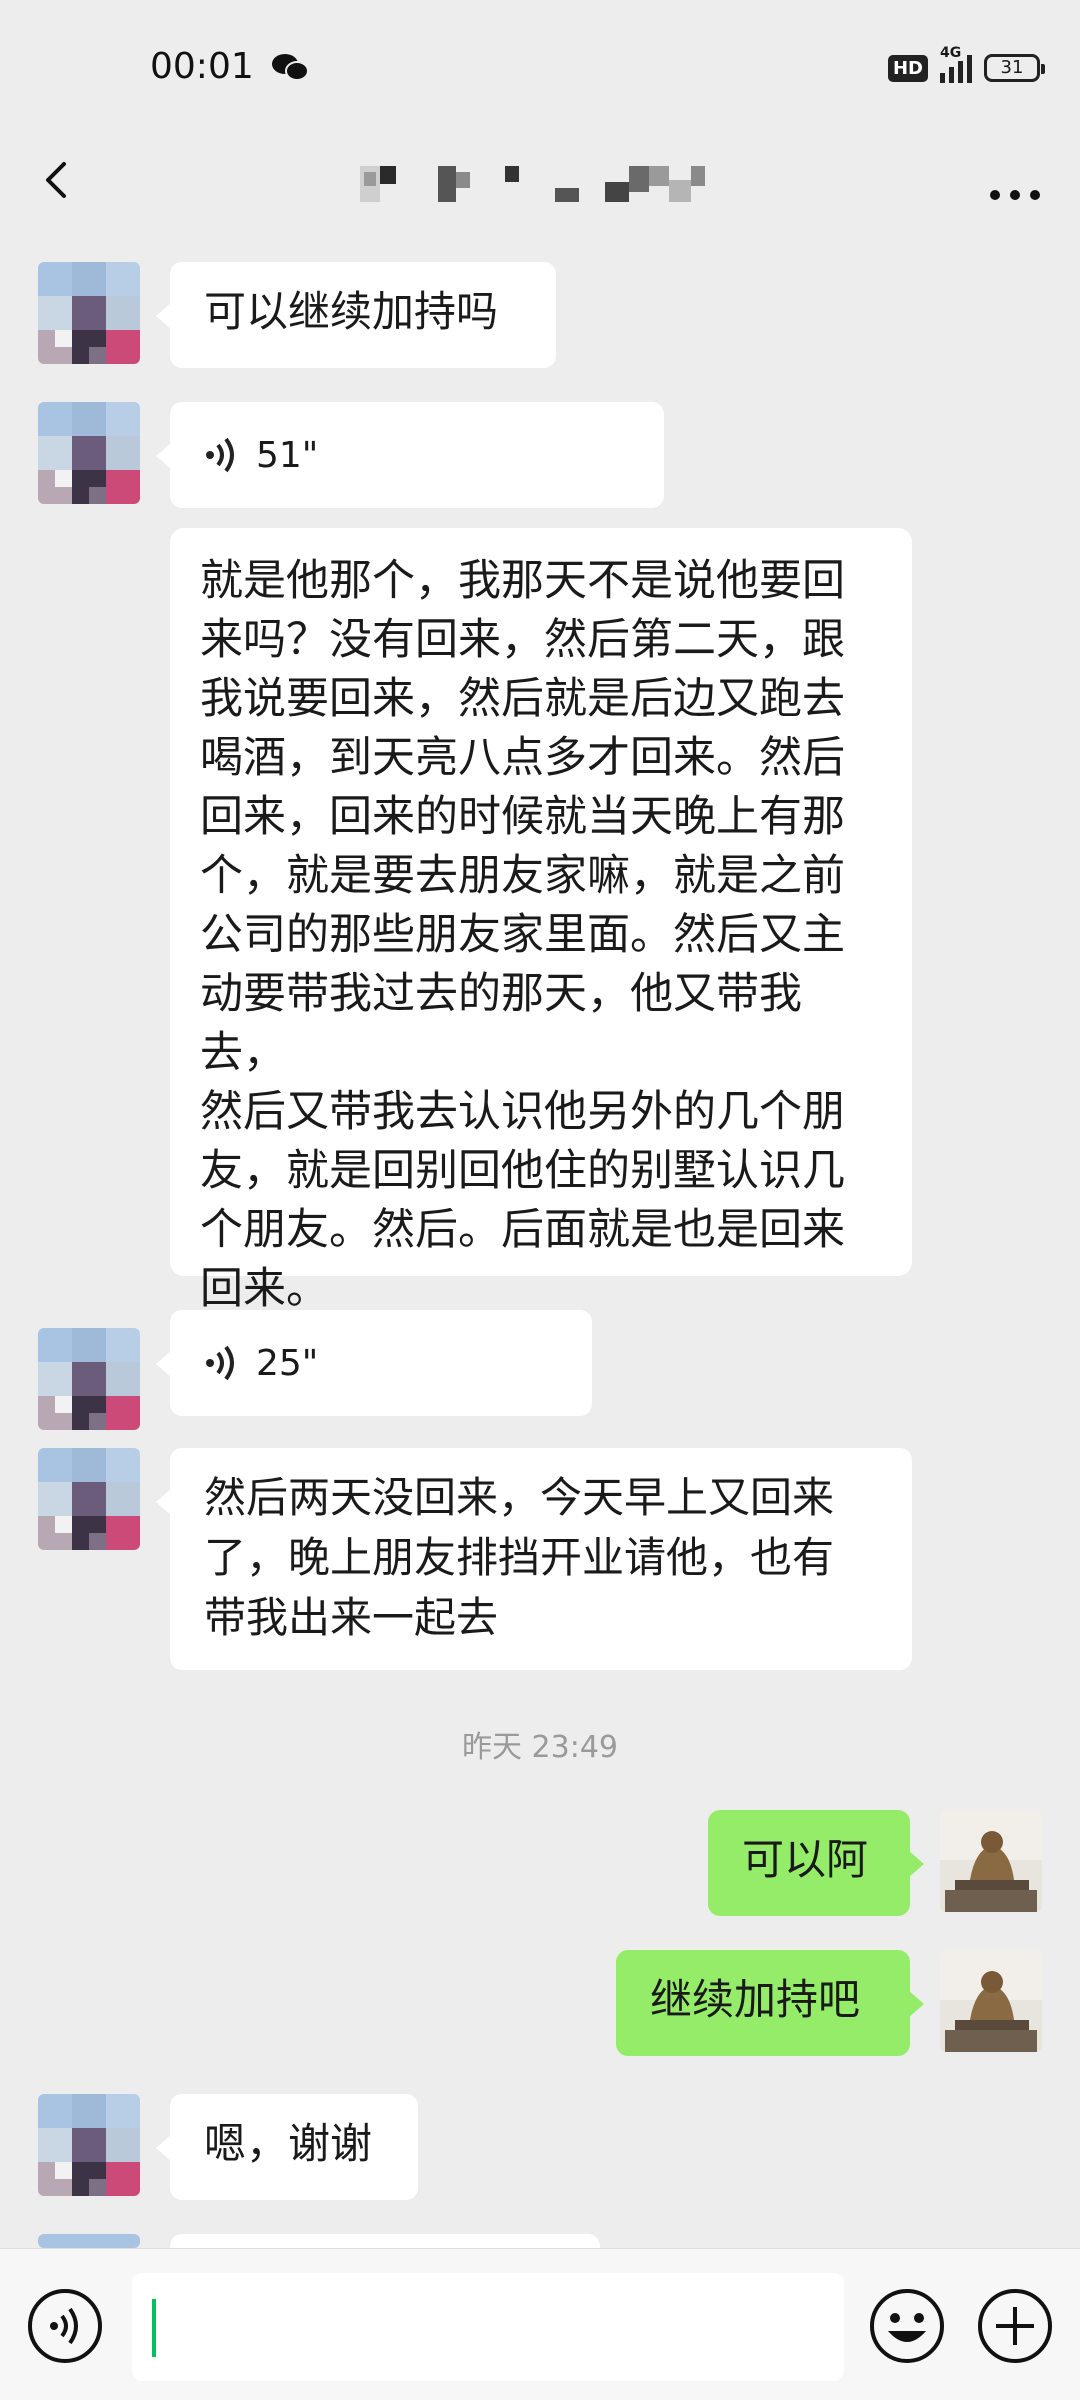  I want to click on battery-icon: 31, so click(1014, 68).